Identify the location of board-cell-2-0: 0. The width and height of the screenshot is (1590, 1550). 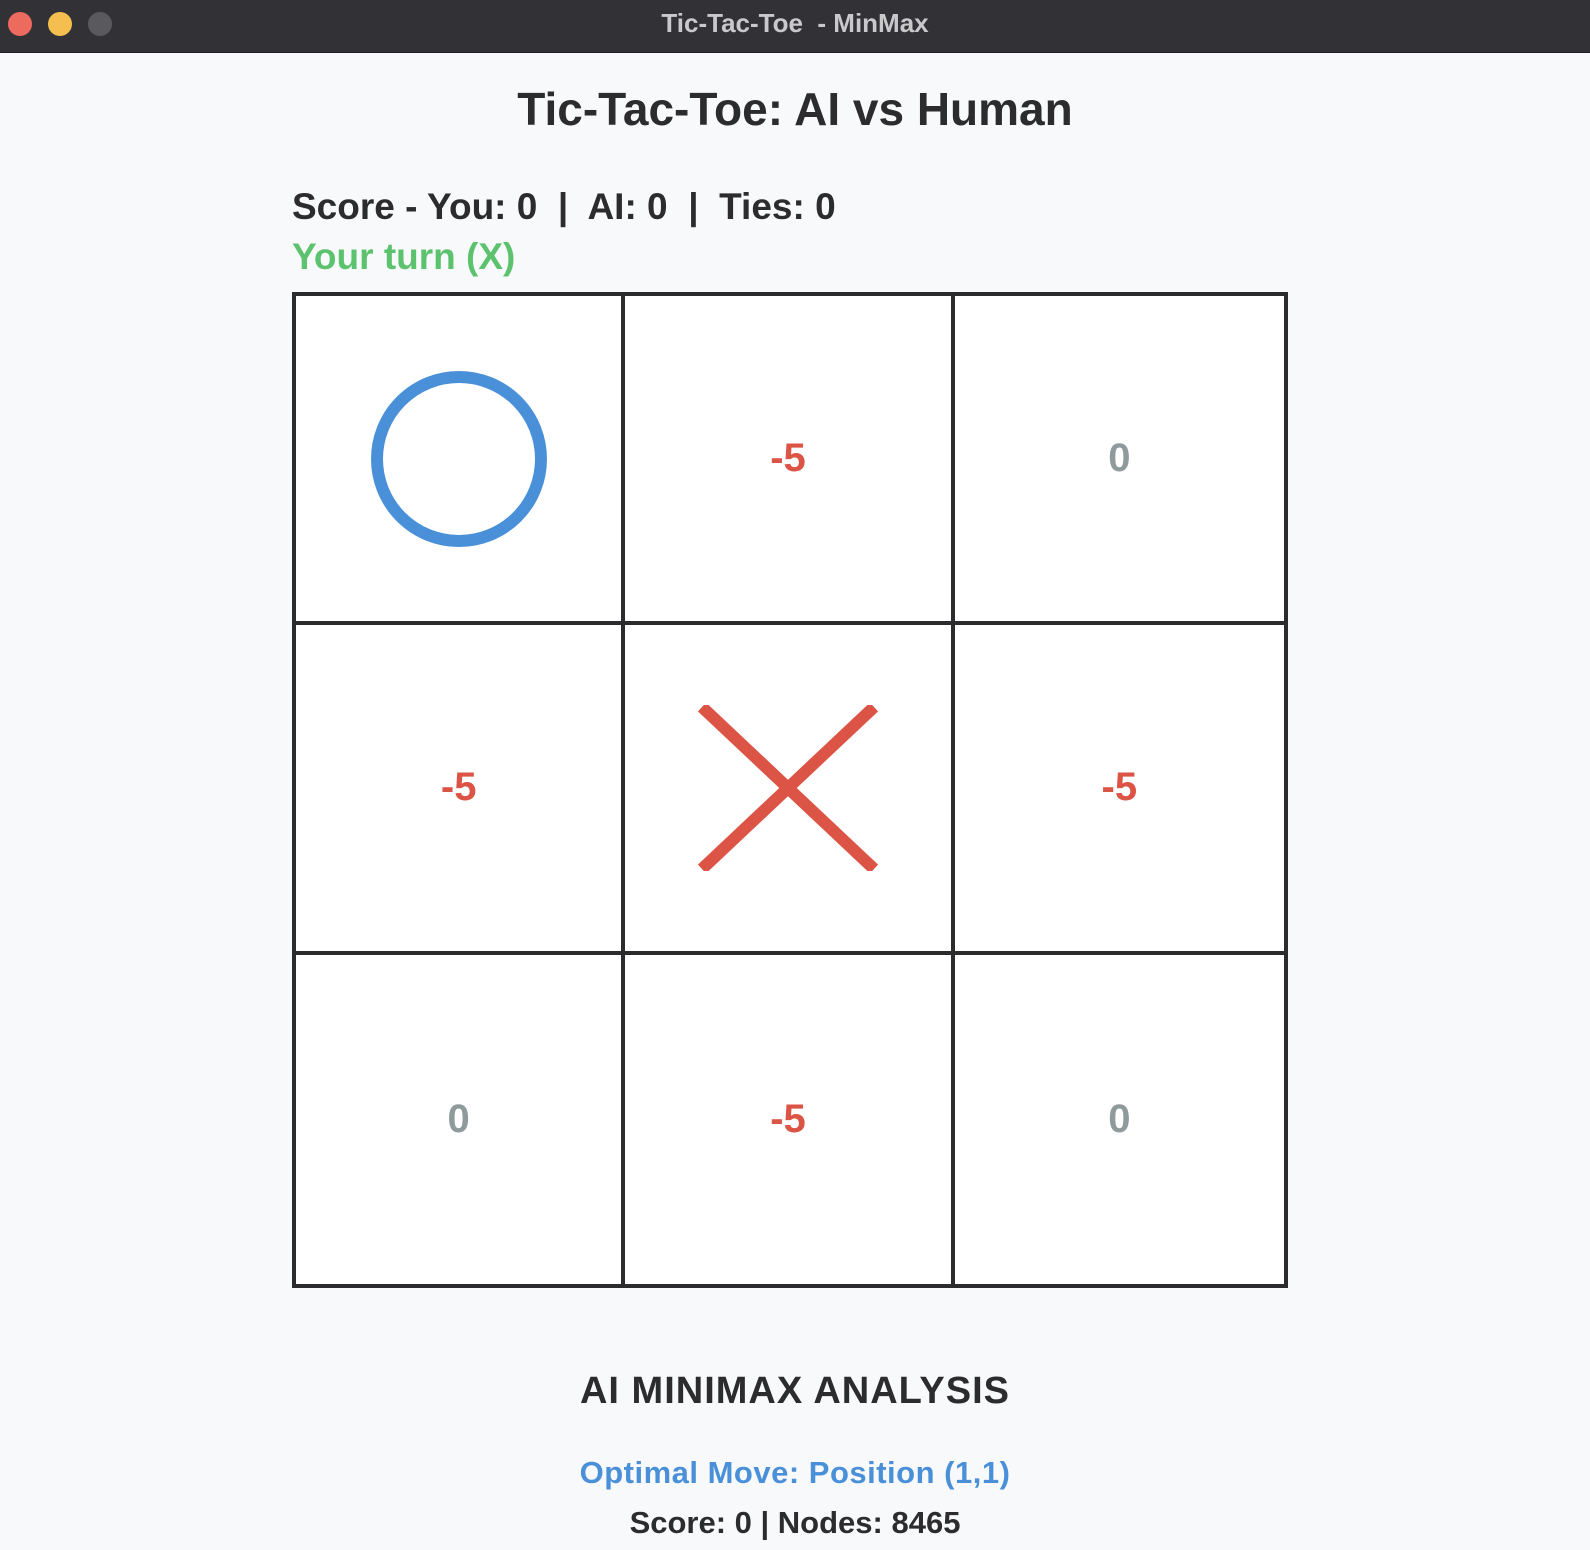
(461, 1119).